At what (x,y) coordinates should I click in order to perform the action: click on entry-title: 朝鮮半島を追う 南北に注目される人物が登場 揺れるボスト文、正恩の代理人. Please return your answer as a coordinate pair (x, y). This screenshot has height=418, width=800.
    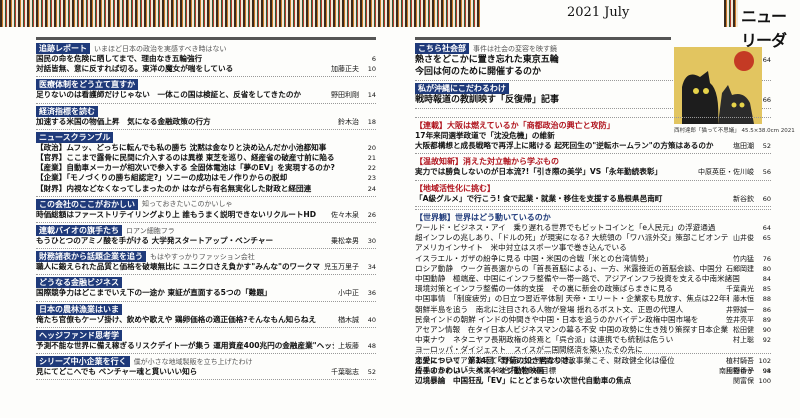
    Looking at the image, I should click on (549, 309).